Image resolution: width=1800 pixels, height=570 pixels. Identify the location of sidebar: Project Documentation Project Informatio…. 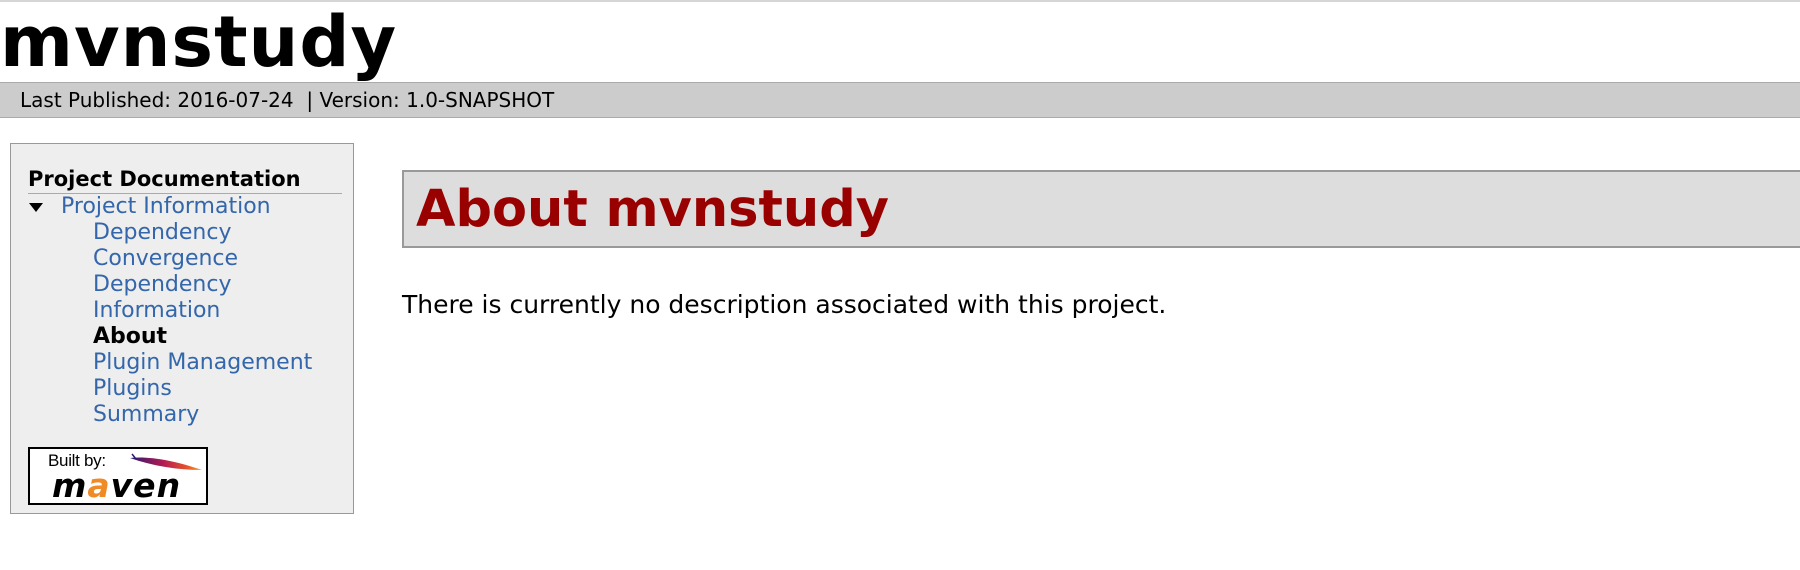
(182, 328).